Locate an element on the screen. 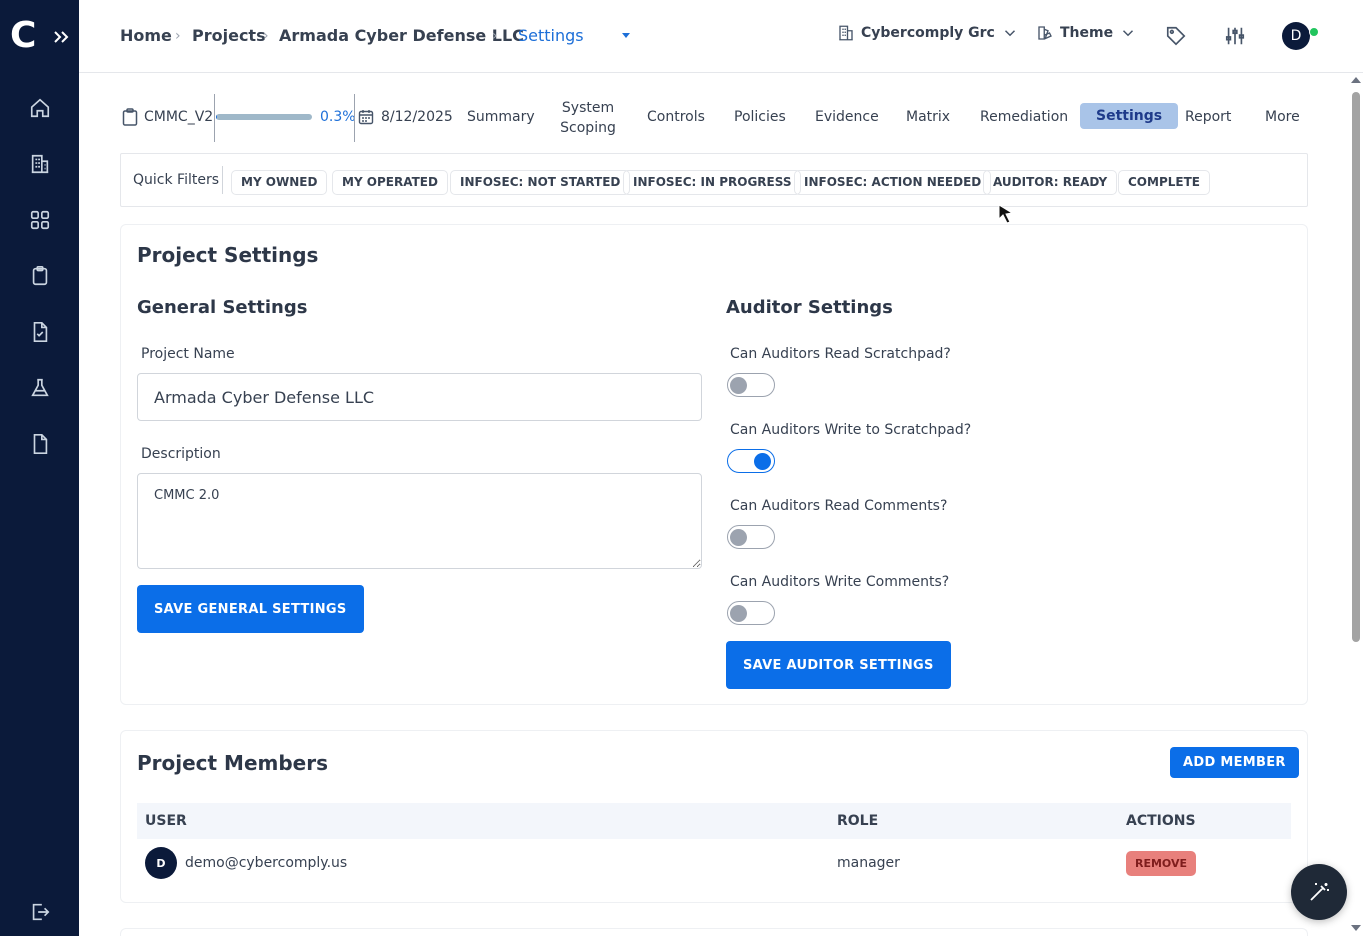 Image resolution: width=1363 pixels, height=936 pixels. mouse-cursor-icon is located at coordinates (1006, 214).